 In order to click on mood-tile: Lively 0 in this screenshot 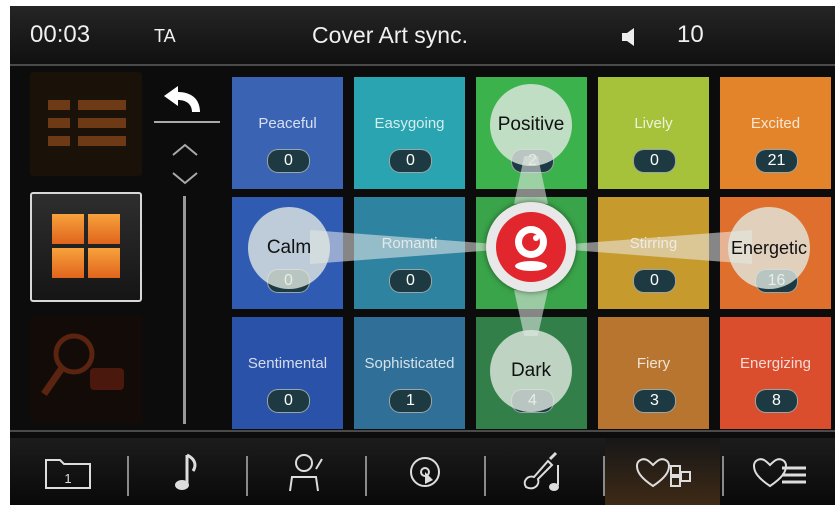, I will do `click(653, 133)`.